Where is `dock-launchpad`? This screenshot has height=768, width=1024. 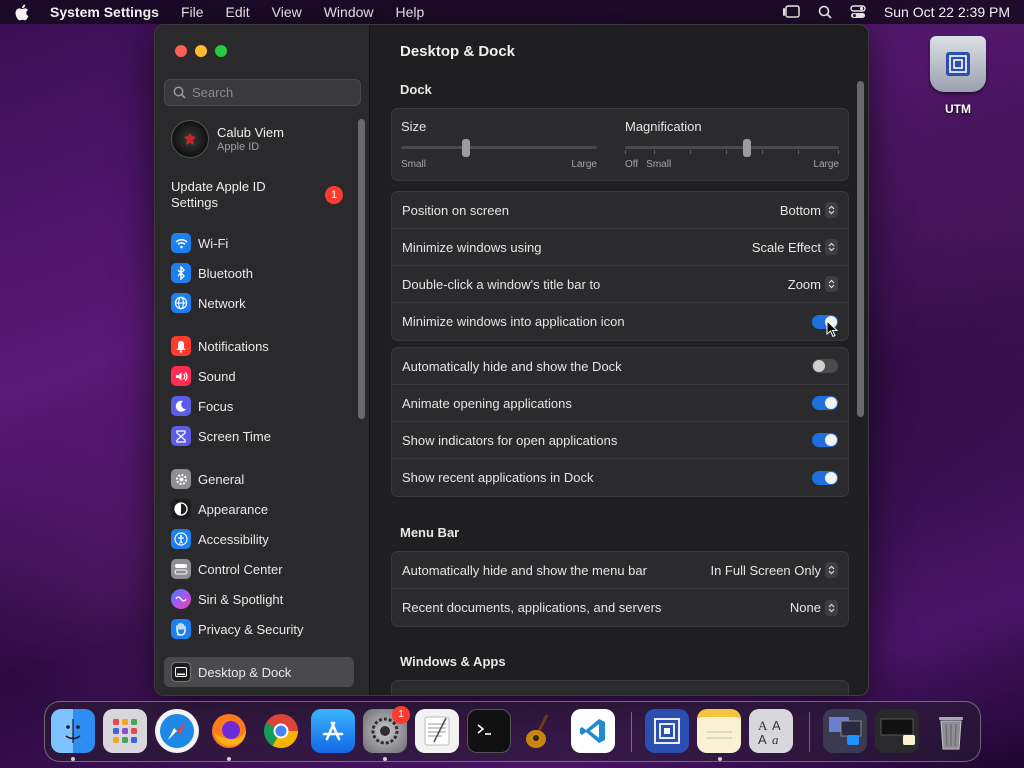
dock-launchpad is located at coordinates (125, 731).